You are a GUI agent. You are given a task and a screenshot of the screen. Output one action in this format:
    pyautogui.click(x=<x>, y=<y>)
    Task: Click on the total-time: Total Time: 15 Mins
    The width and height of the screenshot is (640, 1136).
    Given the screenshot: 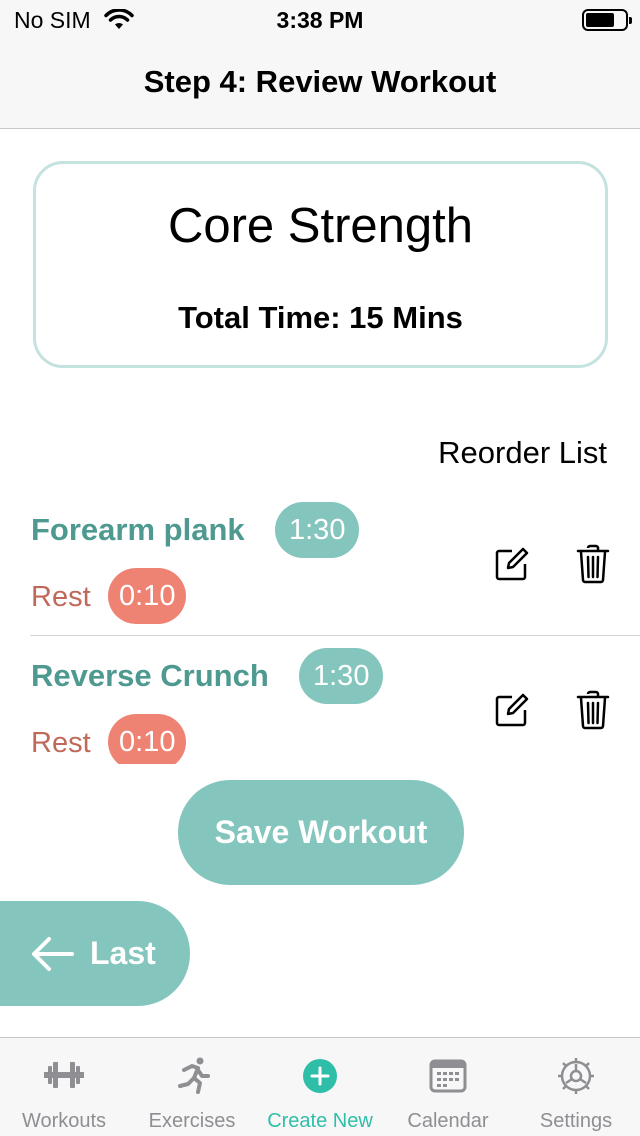 What is the action you would take?
    pyautogui.click(x=320, y=317)
    